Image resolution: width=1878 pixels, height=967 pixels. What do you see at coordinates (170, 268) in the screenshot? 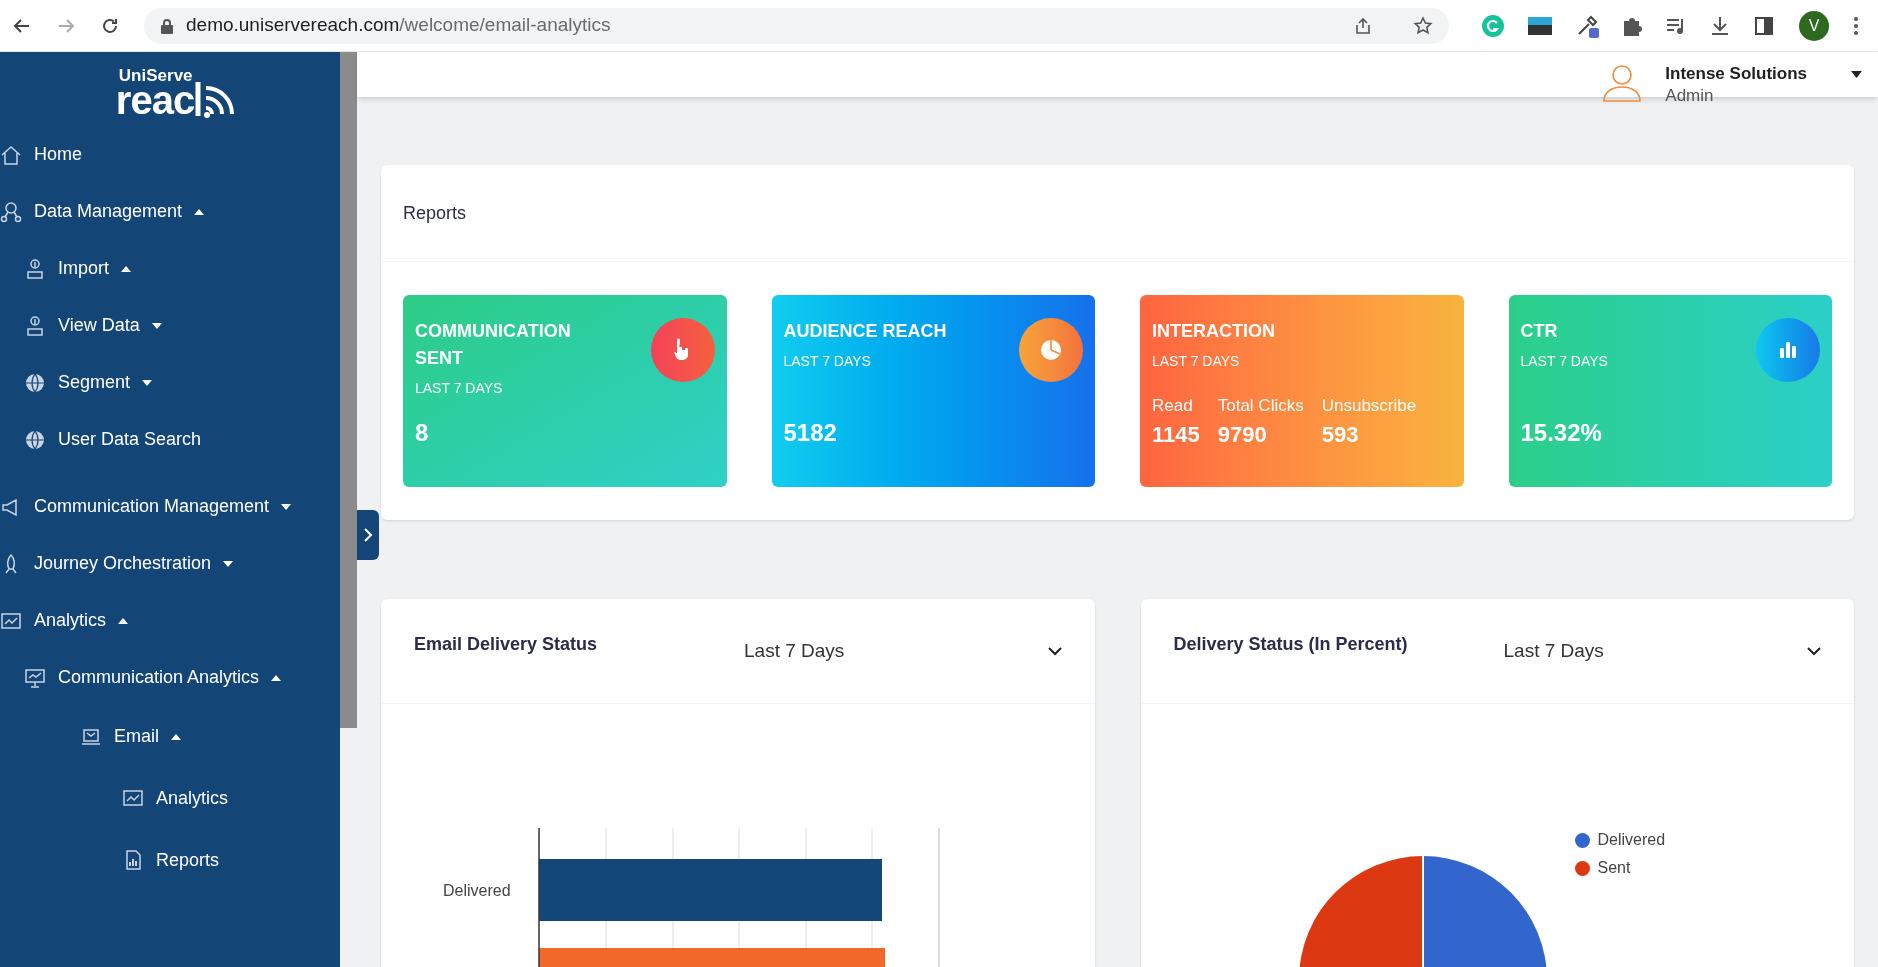
I see `sidebar-item: Import` at bounding box center [170, 268].